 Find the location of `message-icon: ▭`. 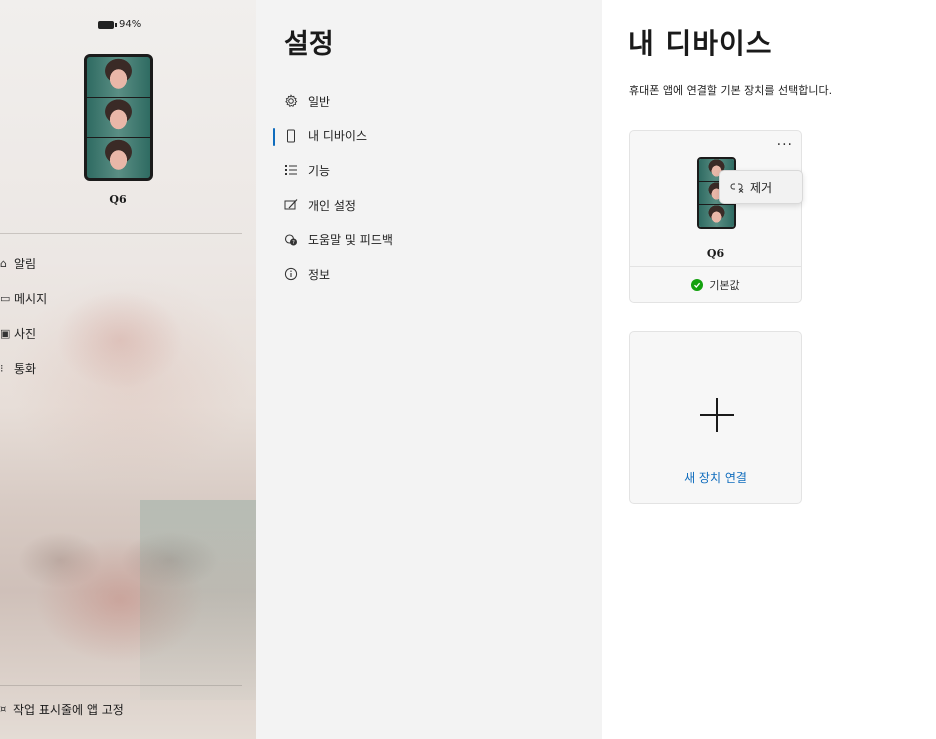

message-icon: ▭ is located at coordinates (5, 298).